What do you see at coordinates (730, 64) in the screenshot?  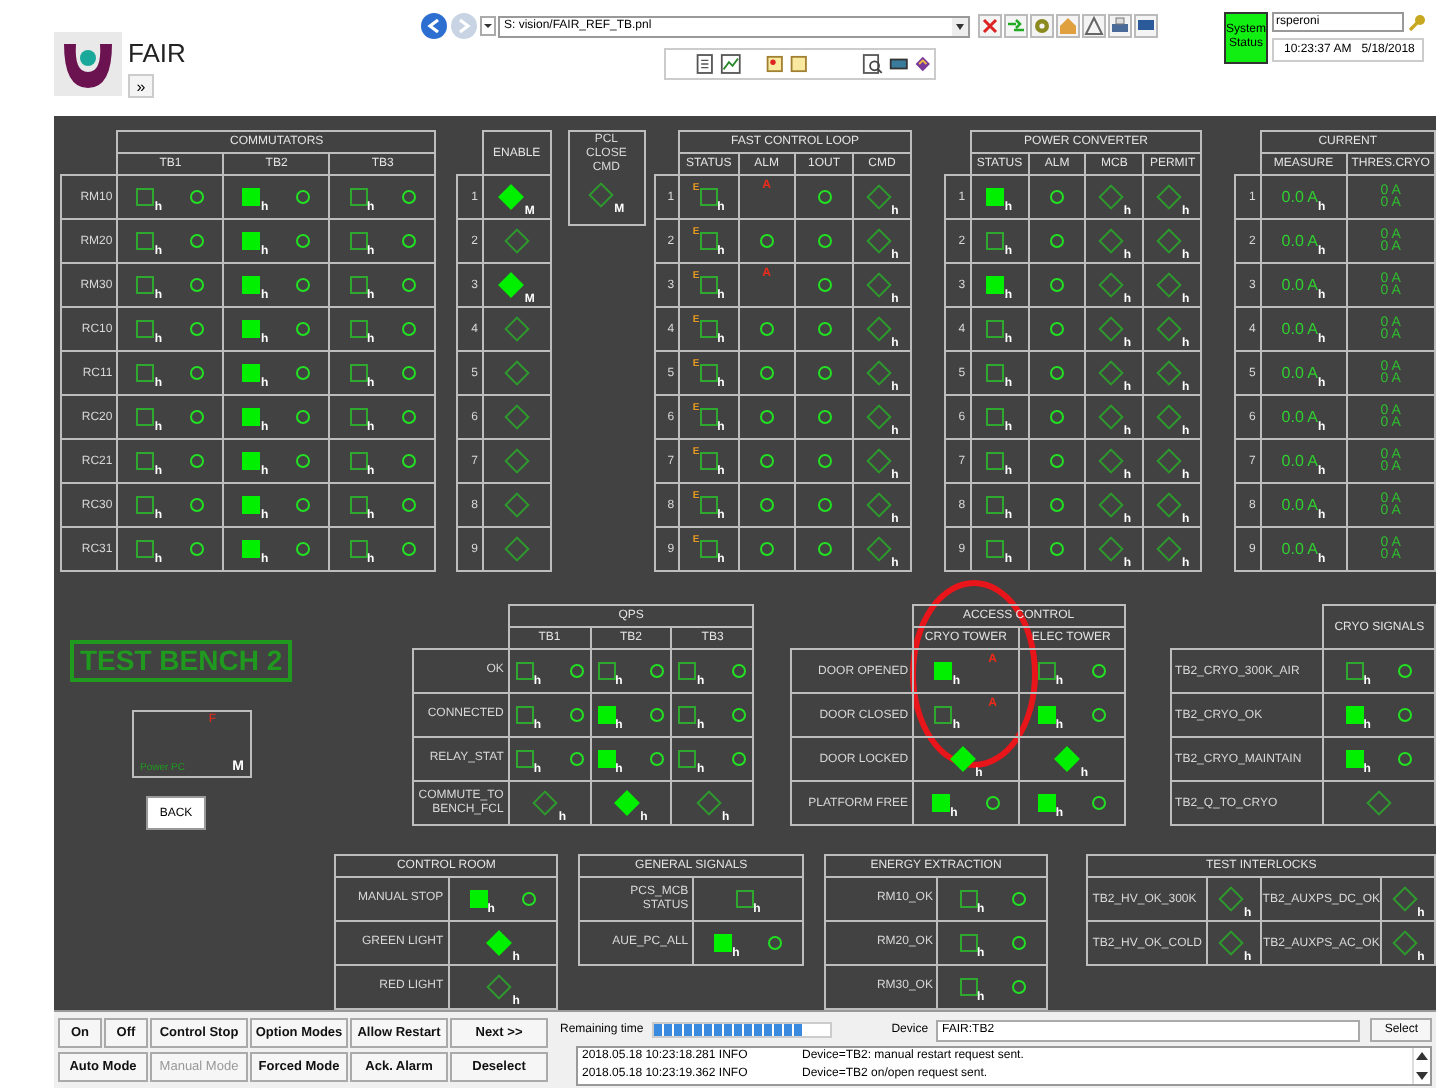 I see `chart-icon` at bounding box center [730, 64].